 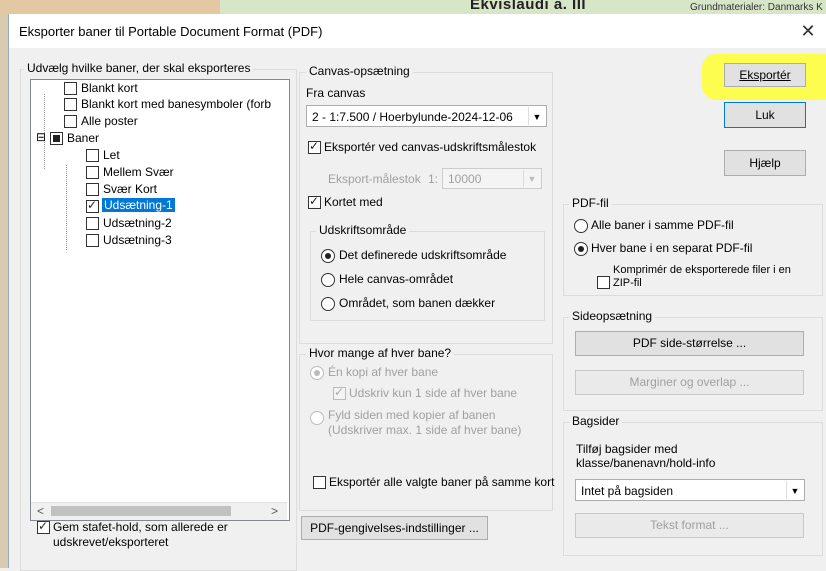 I want to click on radio-separate-pdf, so click(x=581, y=249).